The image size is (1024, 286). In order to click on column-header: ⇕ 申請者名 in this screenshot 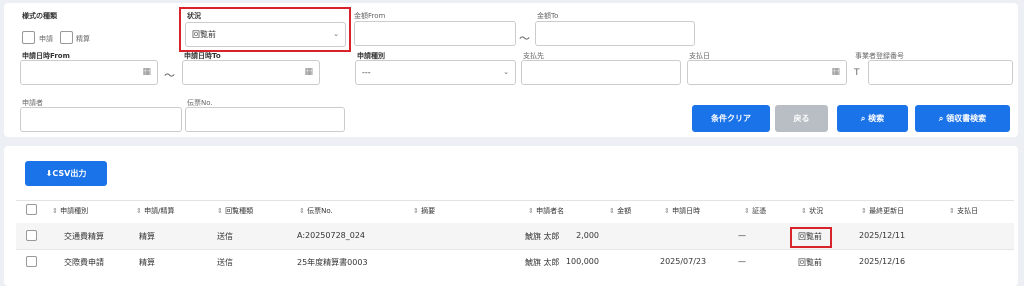, I will do `click(546, 211)`.